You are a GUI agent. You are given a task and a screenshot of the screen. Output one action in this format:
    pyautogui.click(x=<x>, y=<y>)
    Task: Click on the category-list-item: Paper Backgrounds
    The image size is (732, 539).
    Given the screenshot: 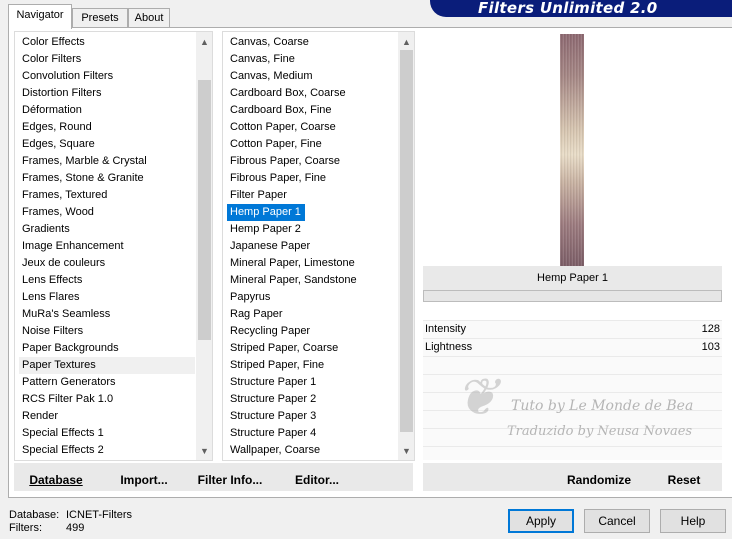 What is the action you would take?
    pyautogui.click(x=107, y=348)
    